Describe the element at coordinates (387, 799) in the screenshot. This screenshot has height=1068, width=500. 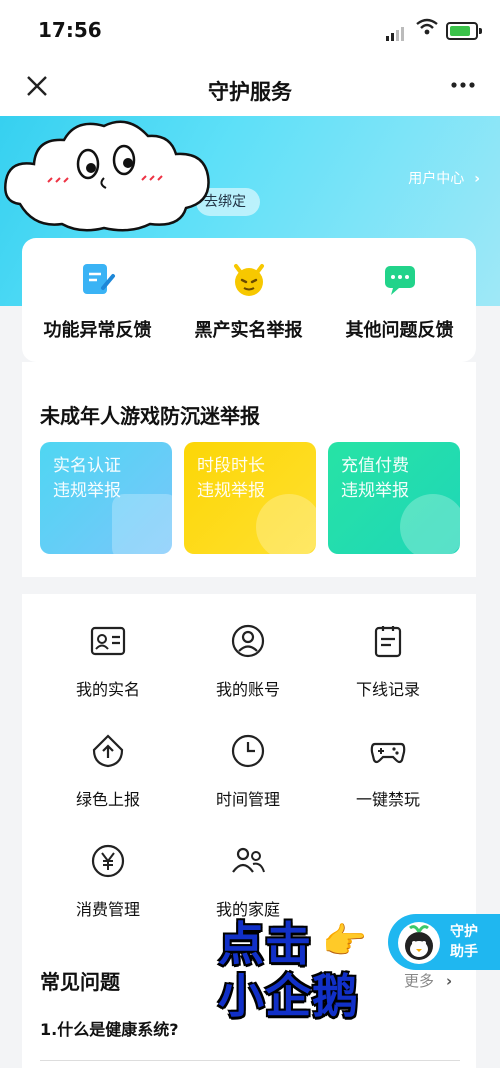
I see `grid-item-label: 一键禁玩` at that location.